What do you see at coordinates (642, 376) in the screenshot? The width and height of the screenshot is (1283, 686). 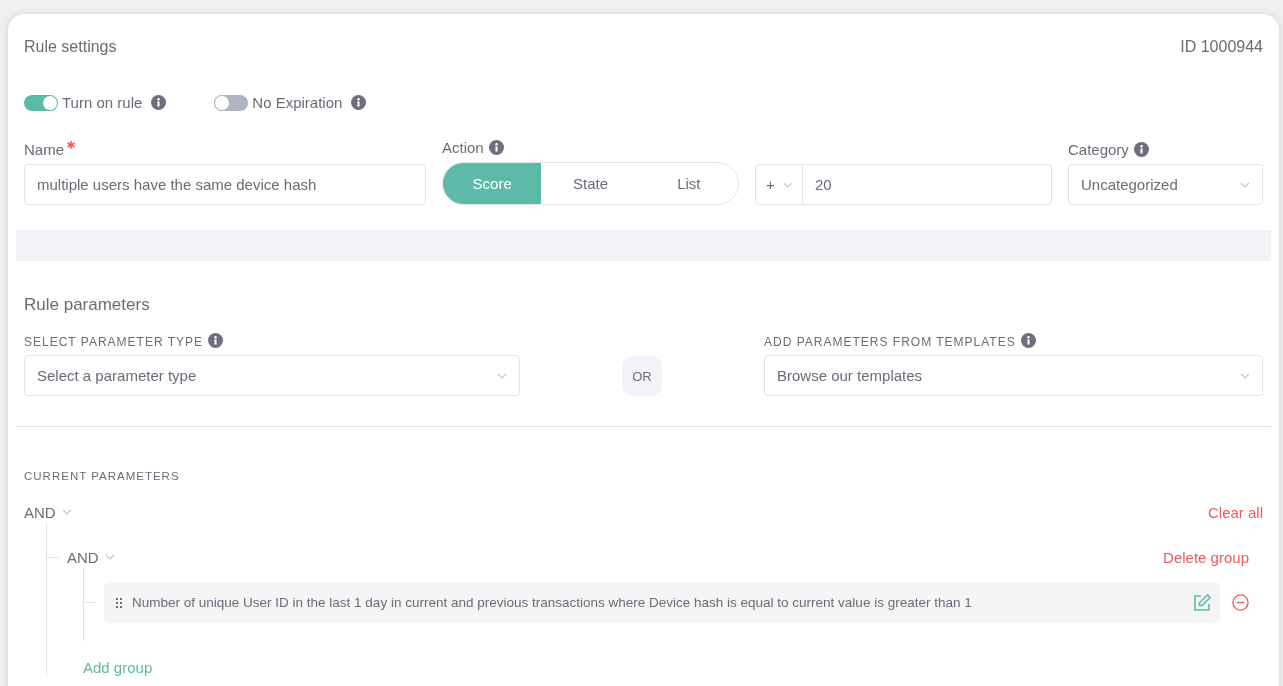 I see `or-separator: OR` at bounding box center [642, 376].